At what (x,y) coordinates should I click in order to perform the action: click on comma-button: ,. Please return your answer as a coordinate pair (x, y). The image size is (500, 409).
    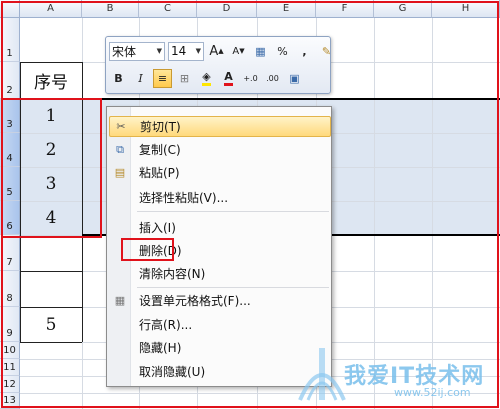
    Looking at the image, I should click on (304, 51).